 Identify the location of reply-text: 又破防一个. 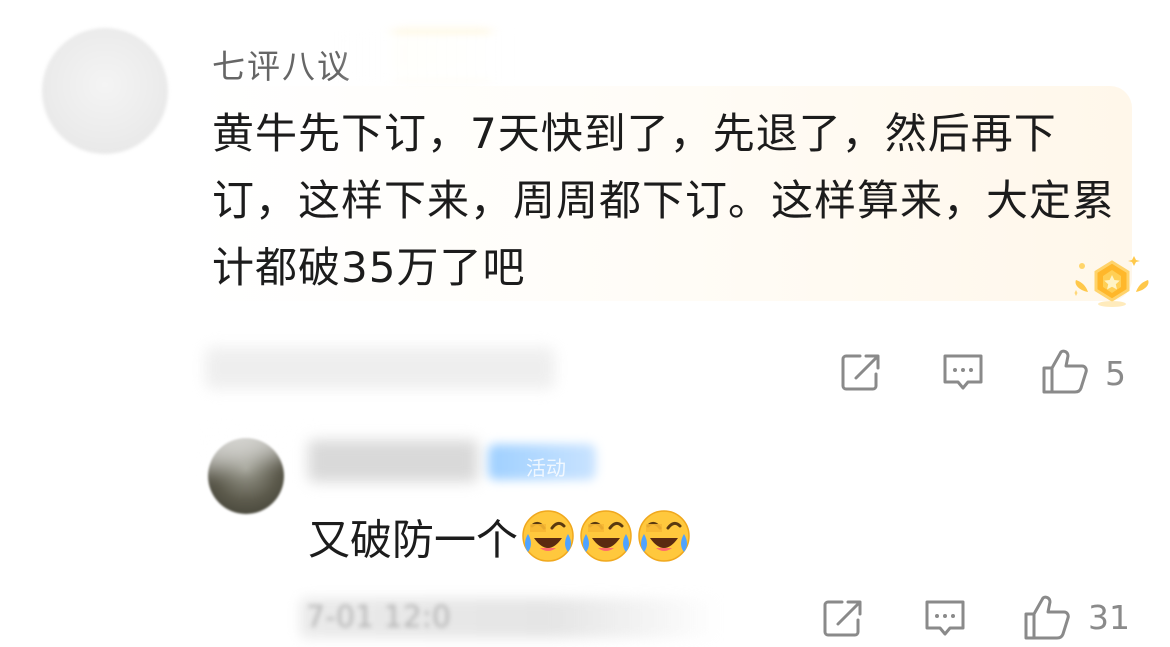
(500, 543).